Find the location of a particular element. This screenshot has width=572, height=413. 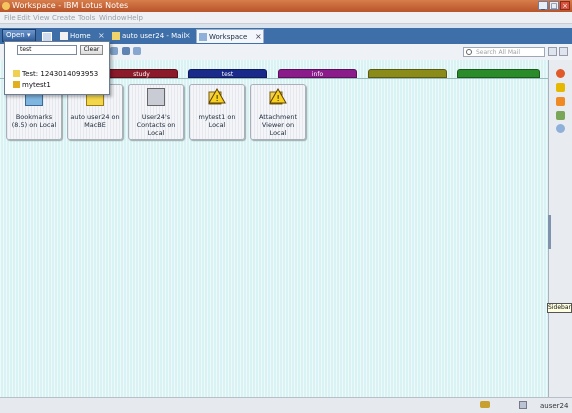

menu-window: Window is located at coordinates (113, 18).